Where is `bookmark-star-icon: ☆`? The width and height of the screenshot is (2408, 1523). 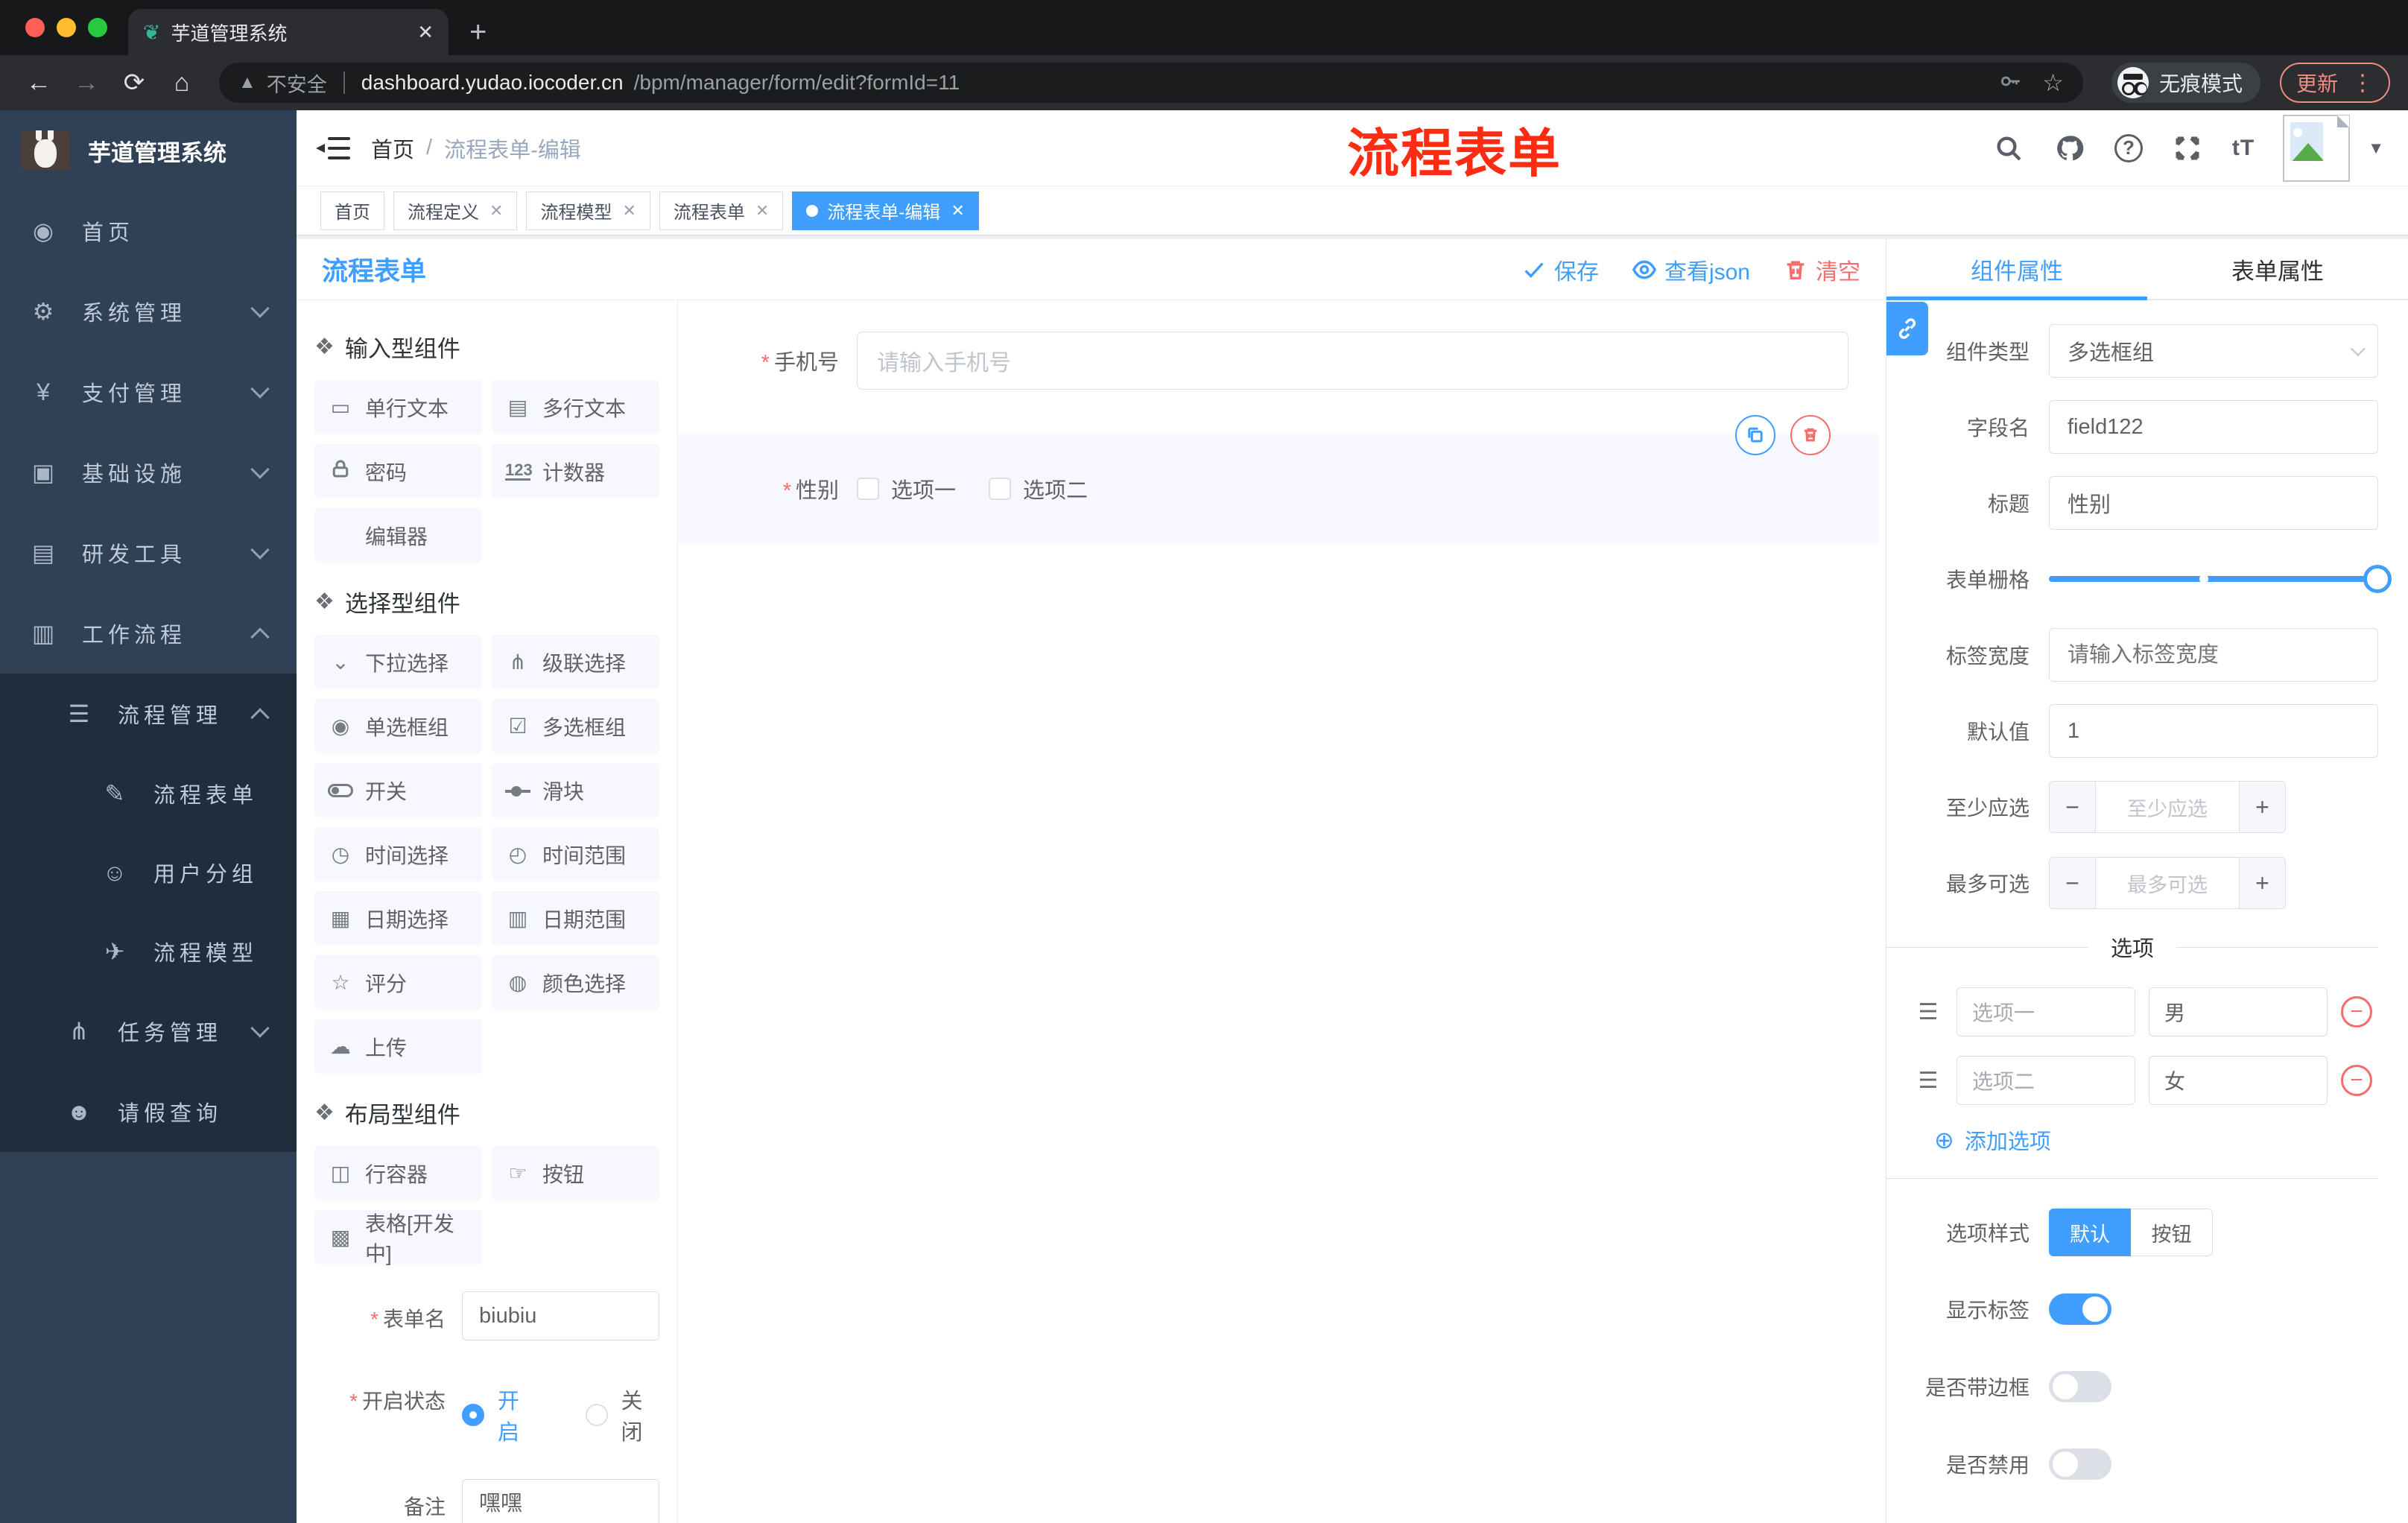 bookmark-star-icon: ☆ is located at coordinates (2053, 83).